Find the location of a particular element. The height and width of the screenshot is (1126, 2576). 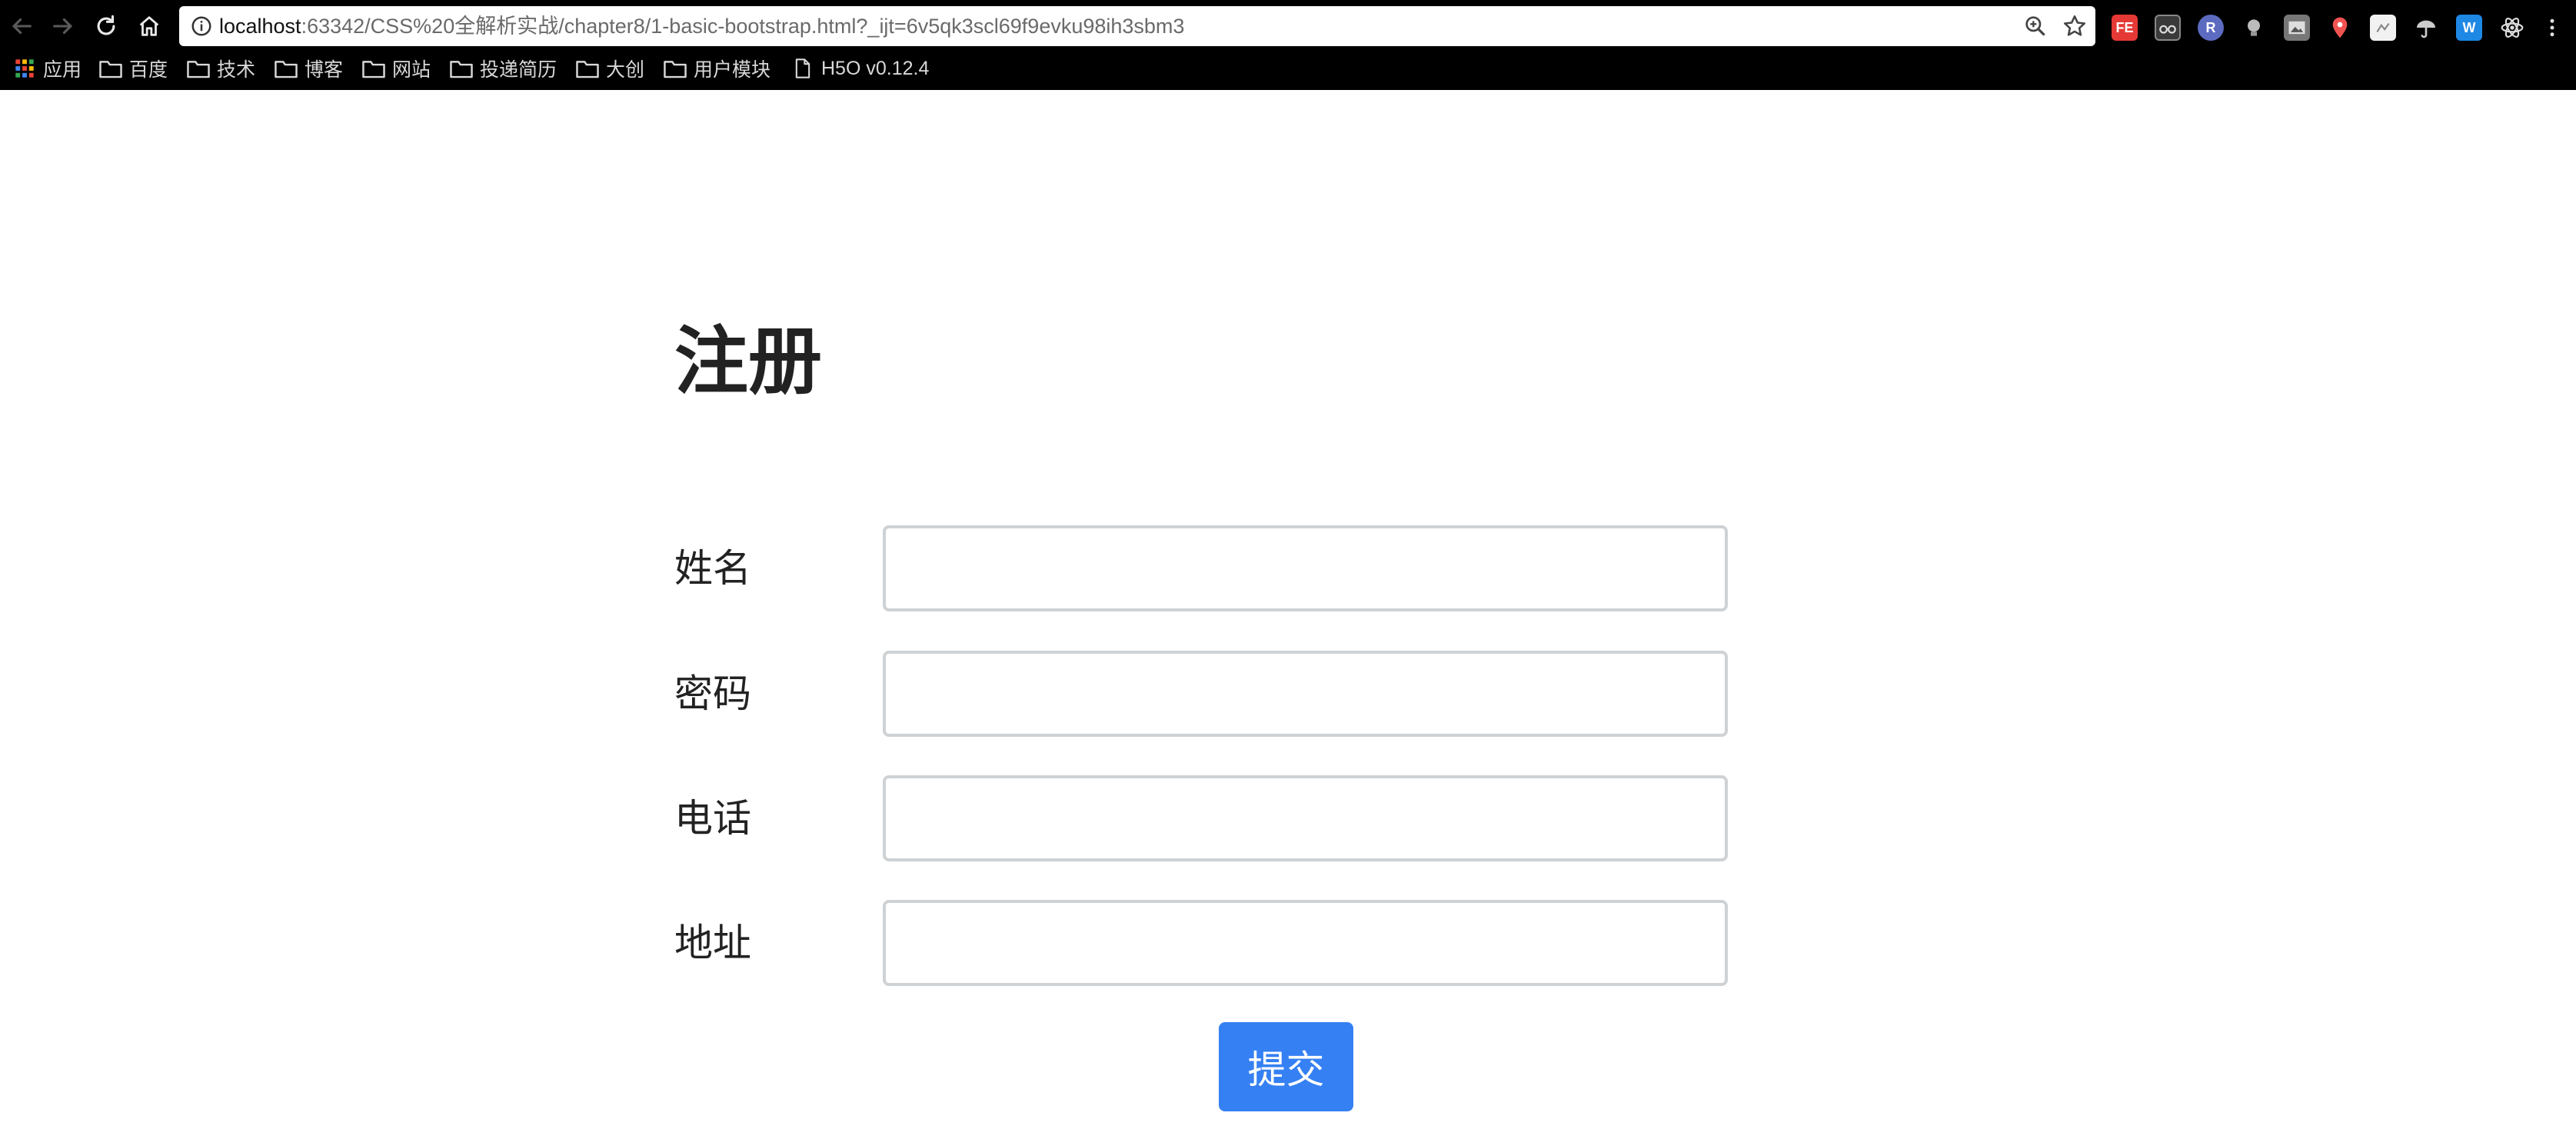

back-button is located at coordinates (21, 26).